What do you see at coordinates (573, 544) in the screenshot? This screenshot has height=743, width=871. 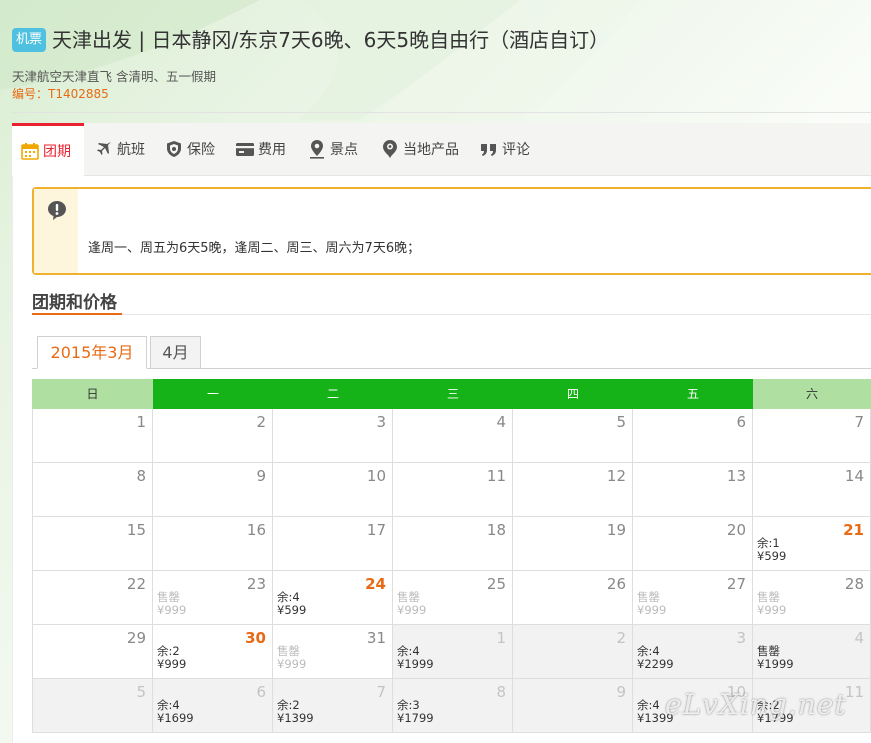 I see `calendar-day-cell: 19` at bounding box center [573, 544].